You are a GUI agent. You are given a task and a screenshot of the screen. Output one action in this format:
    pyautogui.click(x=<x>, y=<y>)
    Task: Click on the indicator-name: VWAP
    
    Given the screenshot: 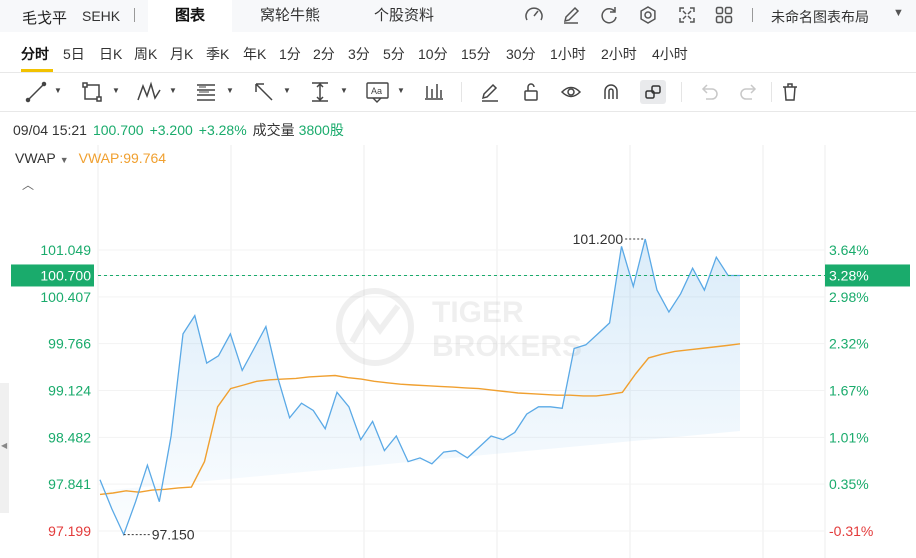 What is the action you would take?
    pyautogui.click(x=35, y=158)
    